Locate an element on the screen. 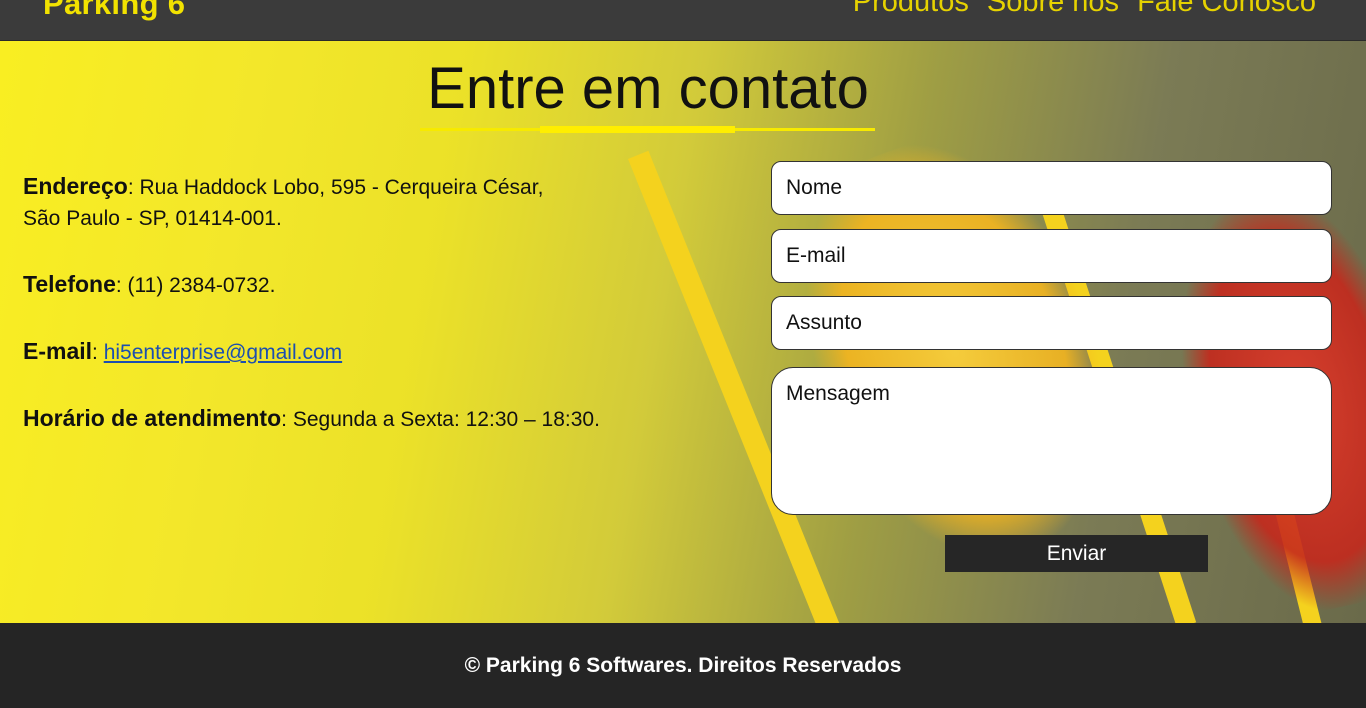 The image size is (1366, 708). nav-fale-conosco: Fale Conosco is located at coordinates (1226, 9).